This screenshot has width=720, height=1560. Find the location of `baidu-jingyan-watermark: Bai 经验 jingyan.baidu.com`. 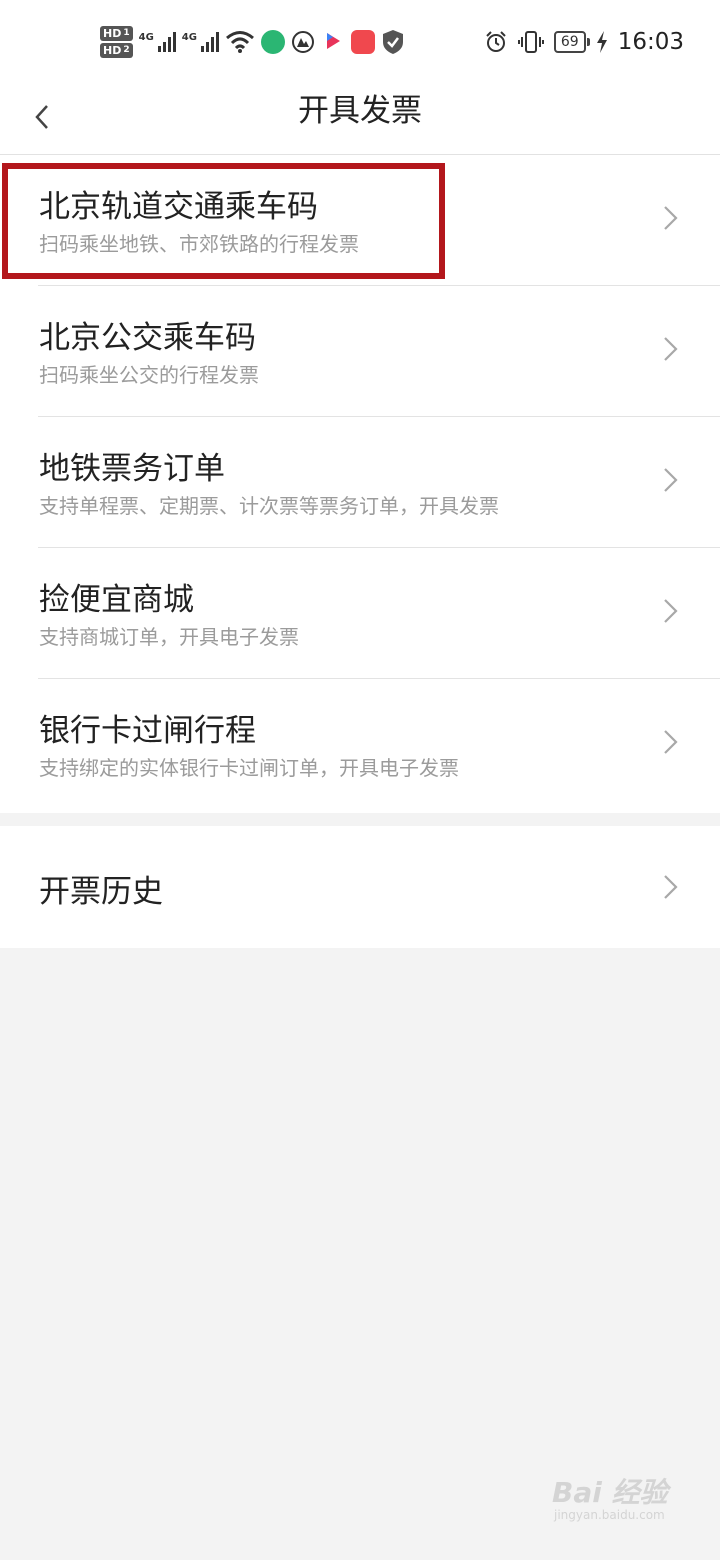

baidu-jingyan-watermark: Bai 经验 jingyan.baidu.com is located at coordinates (610, 1499).